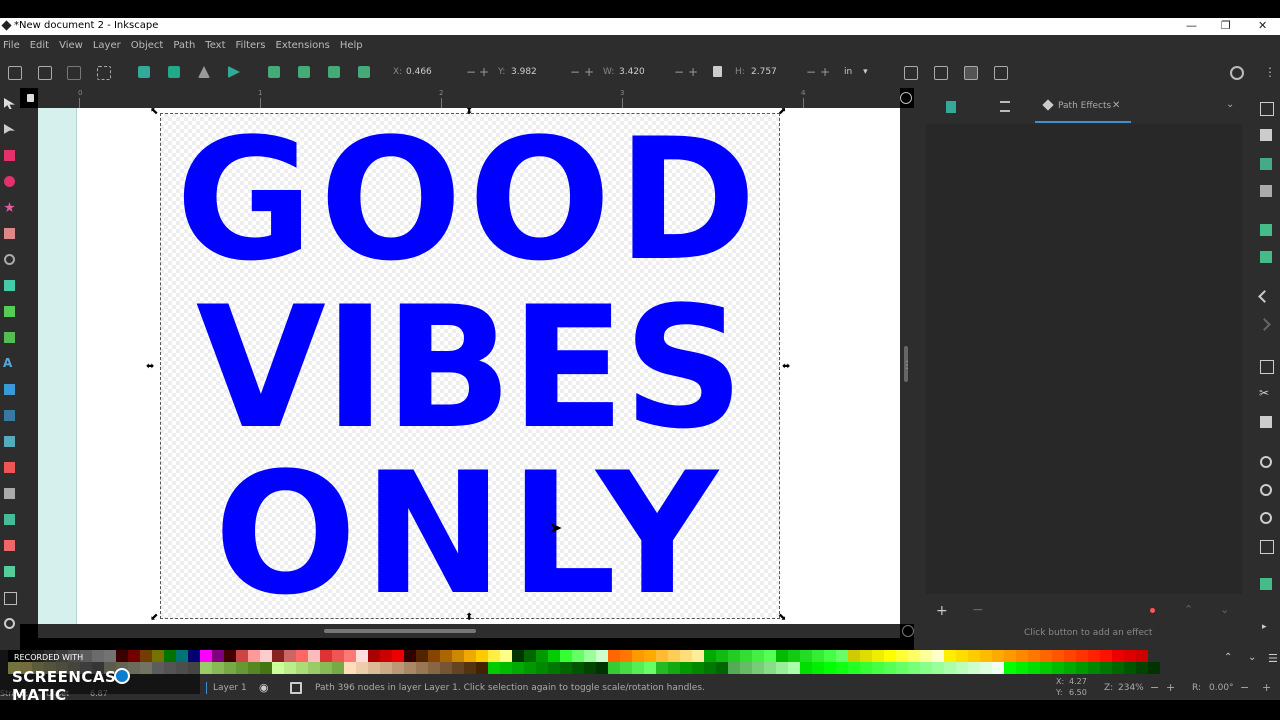 The width and height of the screenshot is (1280, 720). What do you see at coordinates (154, 112) in the screenshot?
I see `scale-handle-top-left: ⬉` at bounding box center [154, 112].